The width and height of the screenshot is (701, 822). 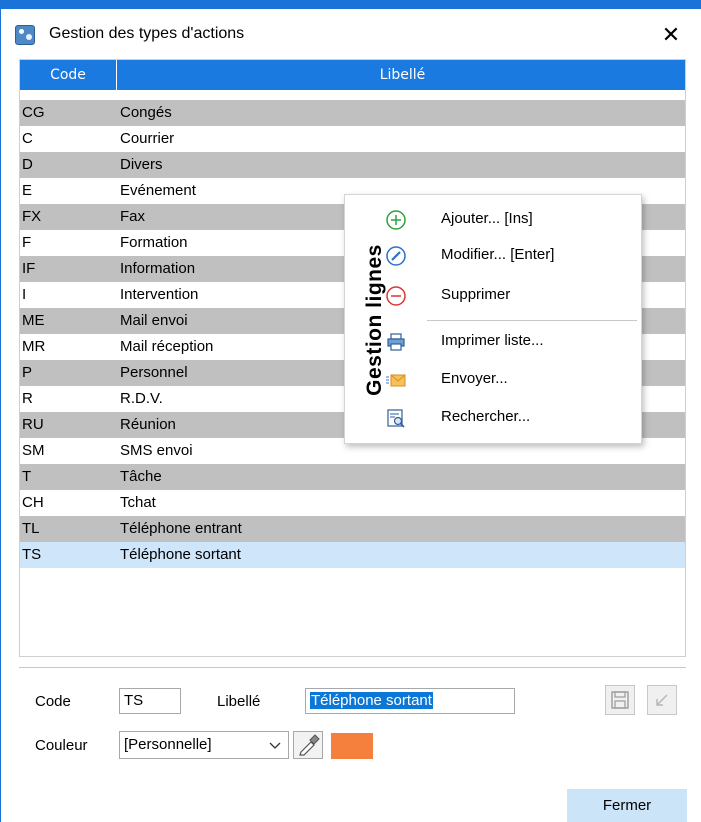 I want to click on cell-code: IF, so click(x=29, y=268).